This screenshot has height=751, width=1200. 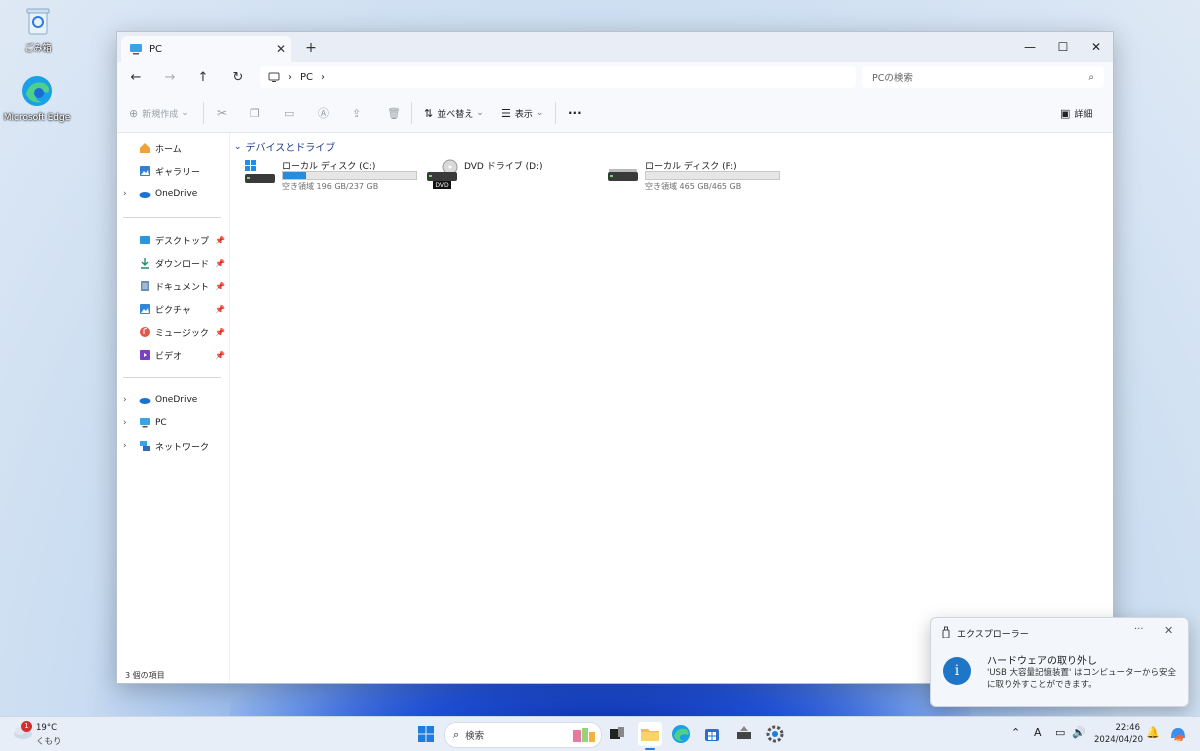 What do you see at coordinates (260, 171) in the screenshot?
I see `local-disk-windows-icon` at bounding box center [260, 171].